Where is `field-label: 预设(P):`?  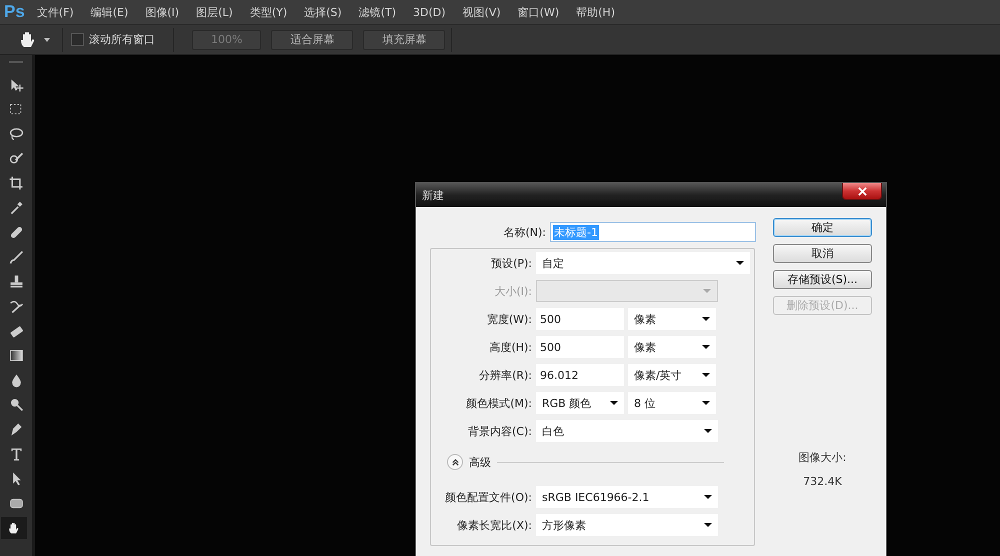
field-label: 预设(P): is located at coordinates (511, 263).